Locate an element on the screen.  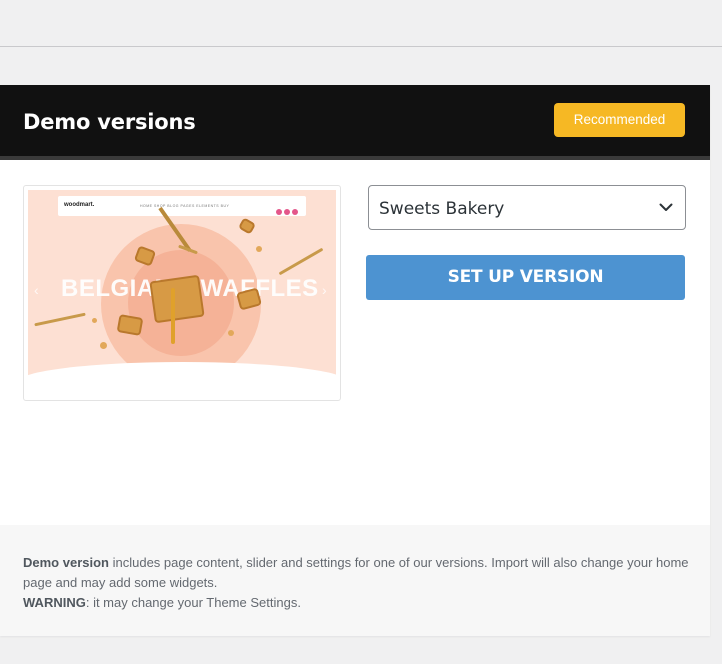
demo-version-select-value: Sweets Bakery is located at coordinates (442, 209).